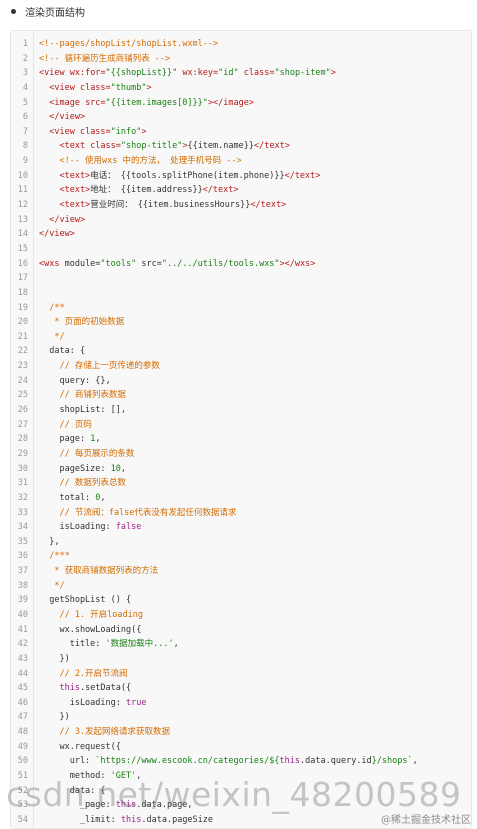  Describe the element at coordinates (228, 73) in the screenshot. I see `code-token: "id"` at that location.